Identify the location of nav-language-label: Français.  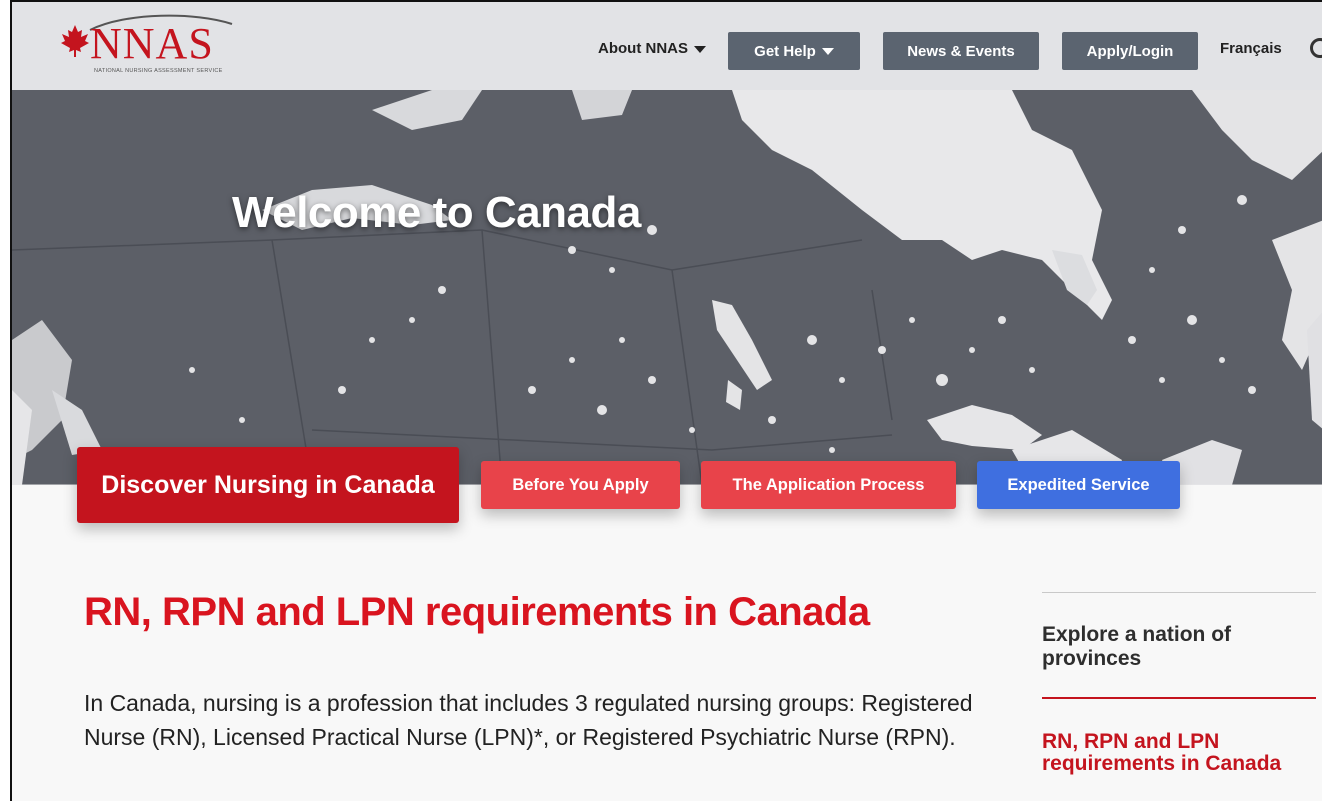
(1251, 48).